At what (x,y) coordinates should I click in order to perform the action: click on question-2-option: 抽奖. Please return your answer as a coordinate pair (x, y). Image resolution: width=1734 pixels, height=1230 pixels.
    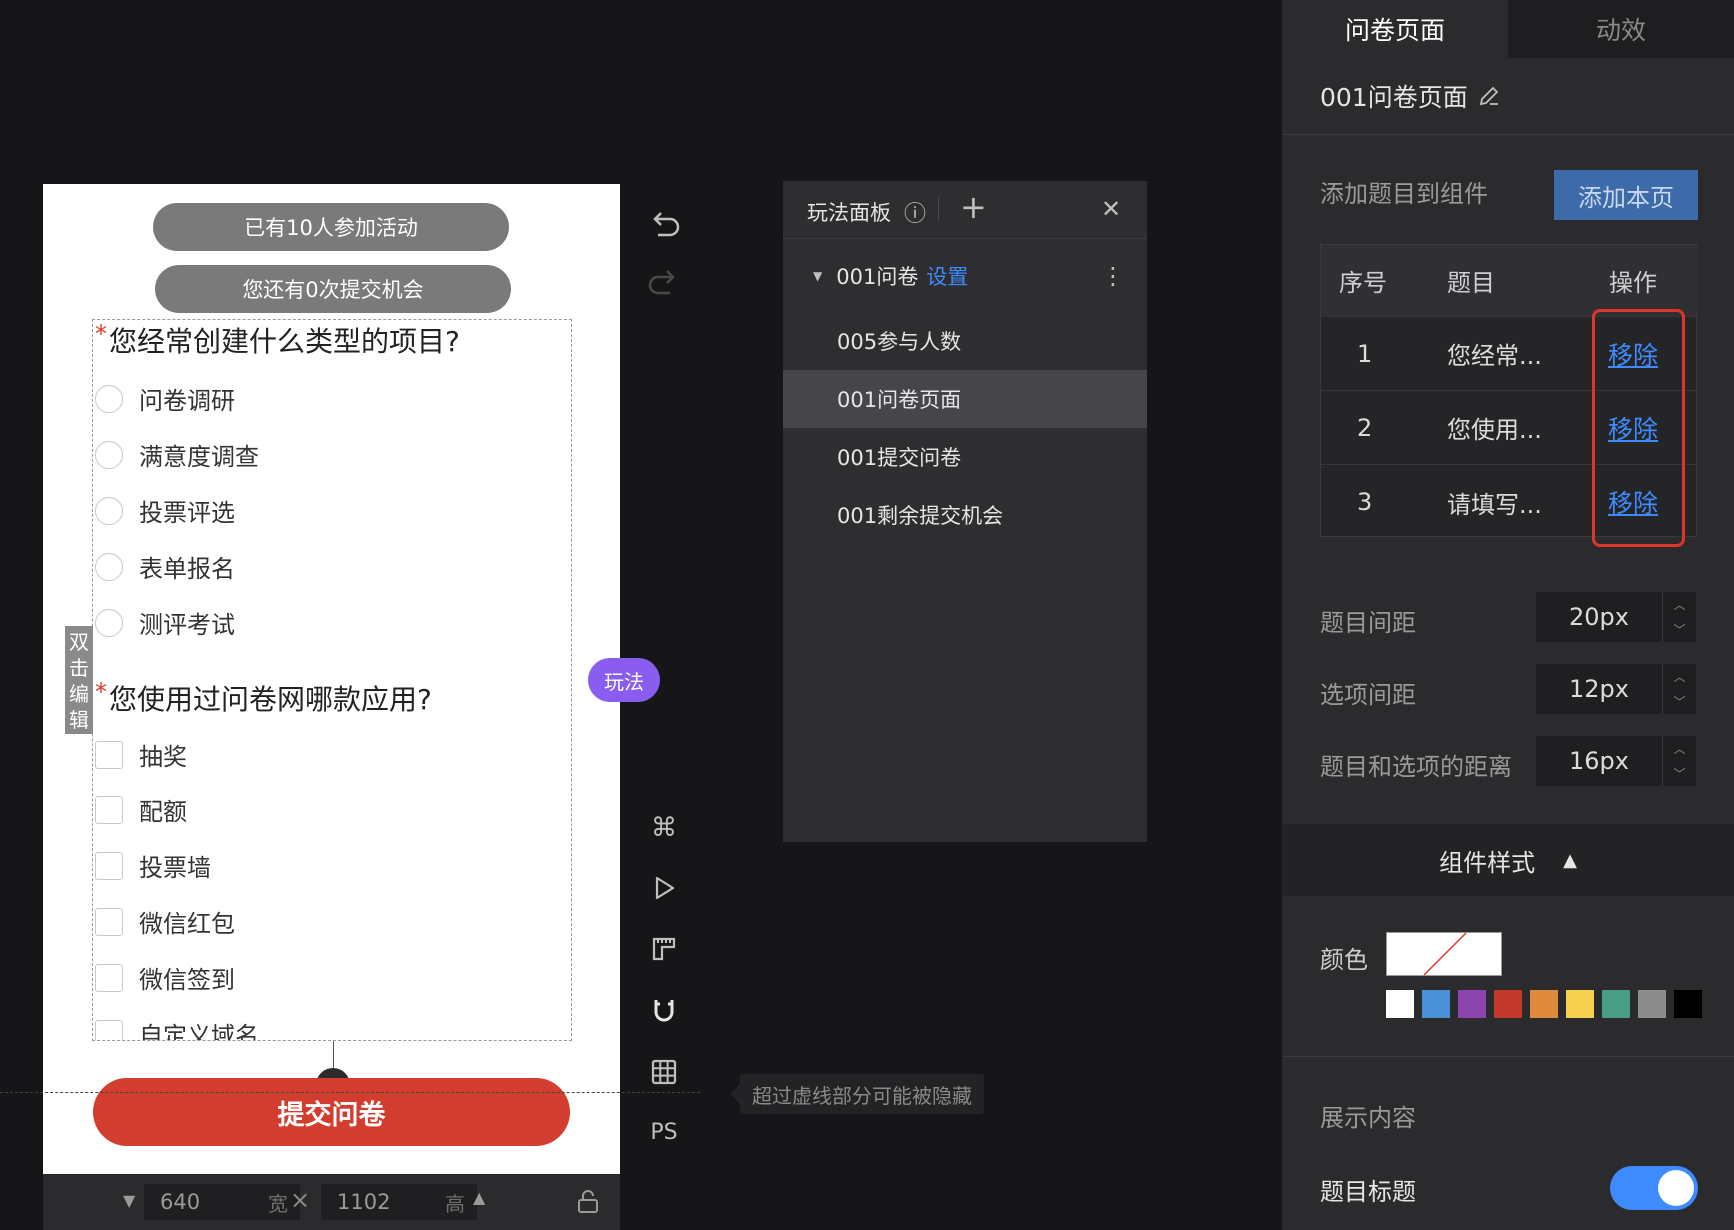
    Looking at the image, I should click on (141, 754).